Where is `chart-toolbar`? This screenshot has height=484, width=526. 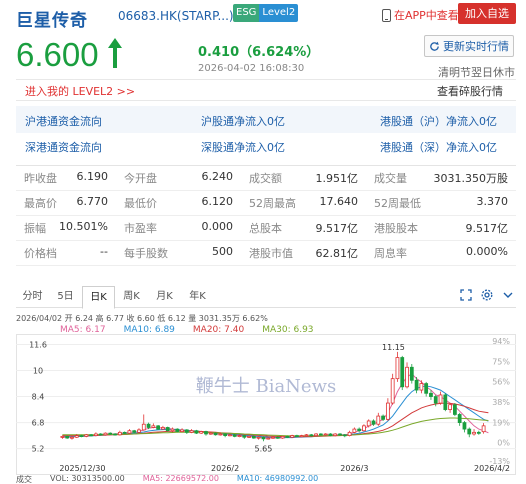
chart-toolbar is located at coordinates (487, 295).